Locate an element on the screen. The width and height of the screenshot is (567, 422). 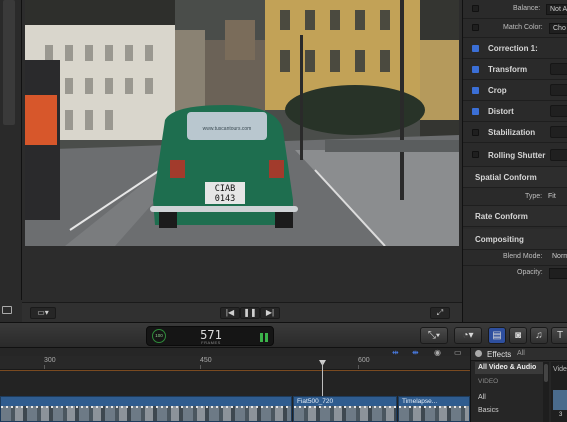
effect-thumbnail: Vide 3 is located at coordinates (559, 392).